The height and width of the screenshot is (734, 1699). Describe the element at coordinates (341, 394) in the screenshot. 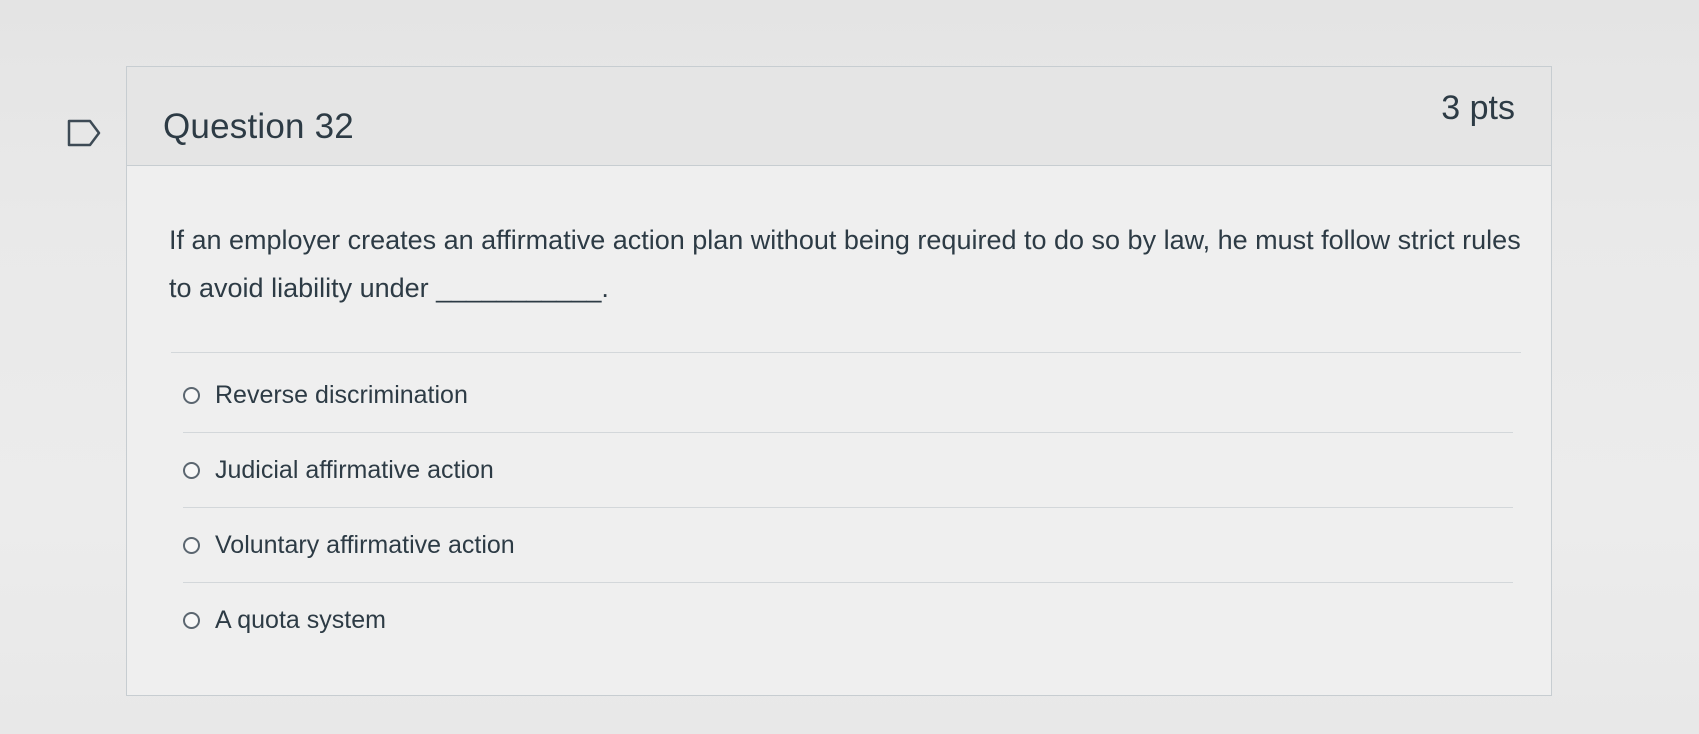

I see `answer-label: Reverse discrimination` at that location.